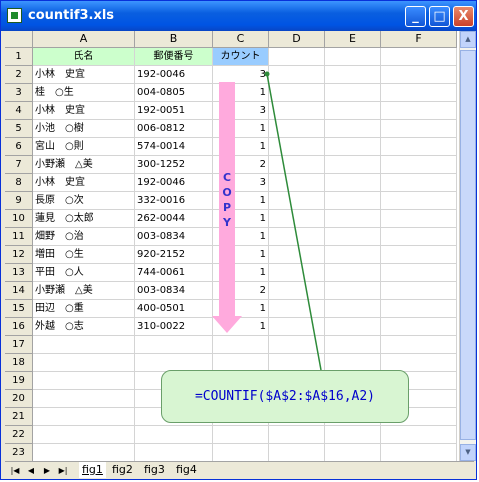  I want to click on cell-b: 920-2152, so click(174, 255).